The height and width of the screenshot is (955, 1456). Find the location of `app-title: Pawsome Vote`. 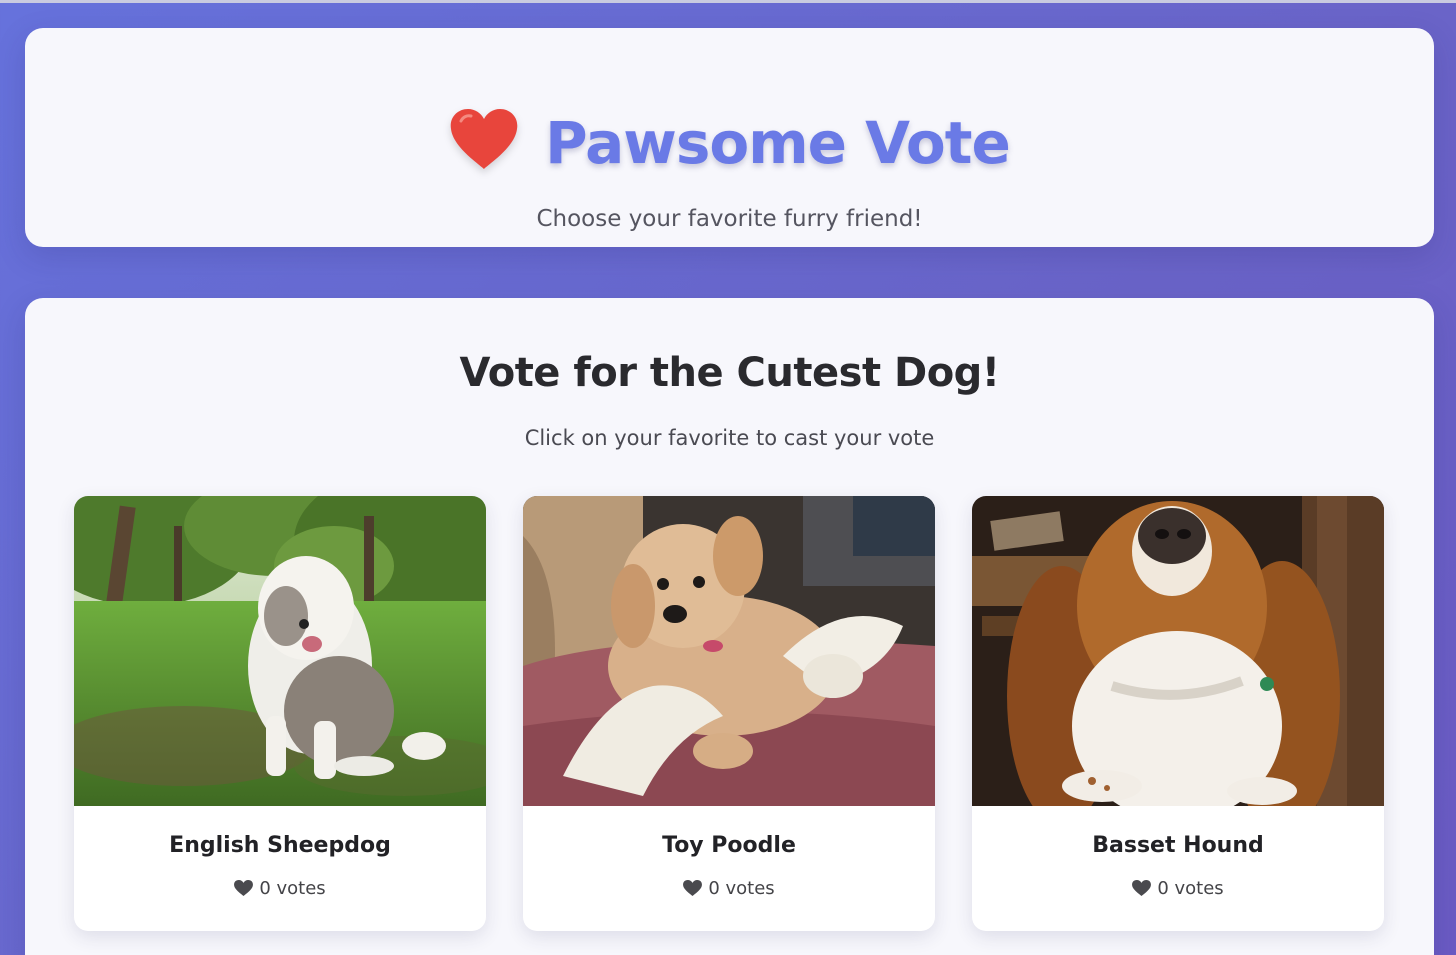

app-title: Pawsome Vote is located at coordinates (778, 143).